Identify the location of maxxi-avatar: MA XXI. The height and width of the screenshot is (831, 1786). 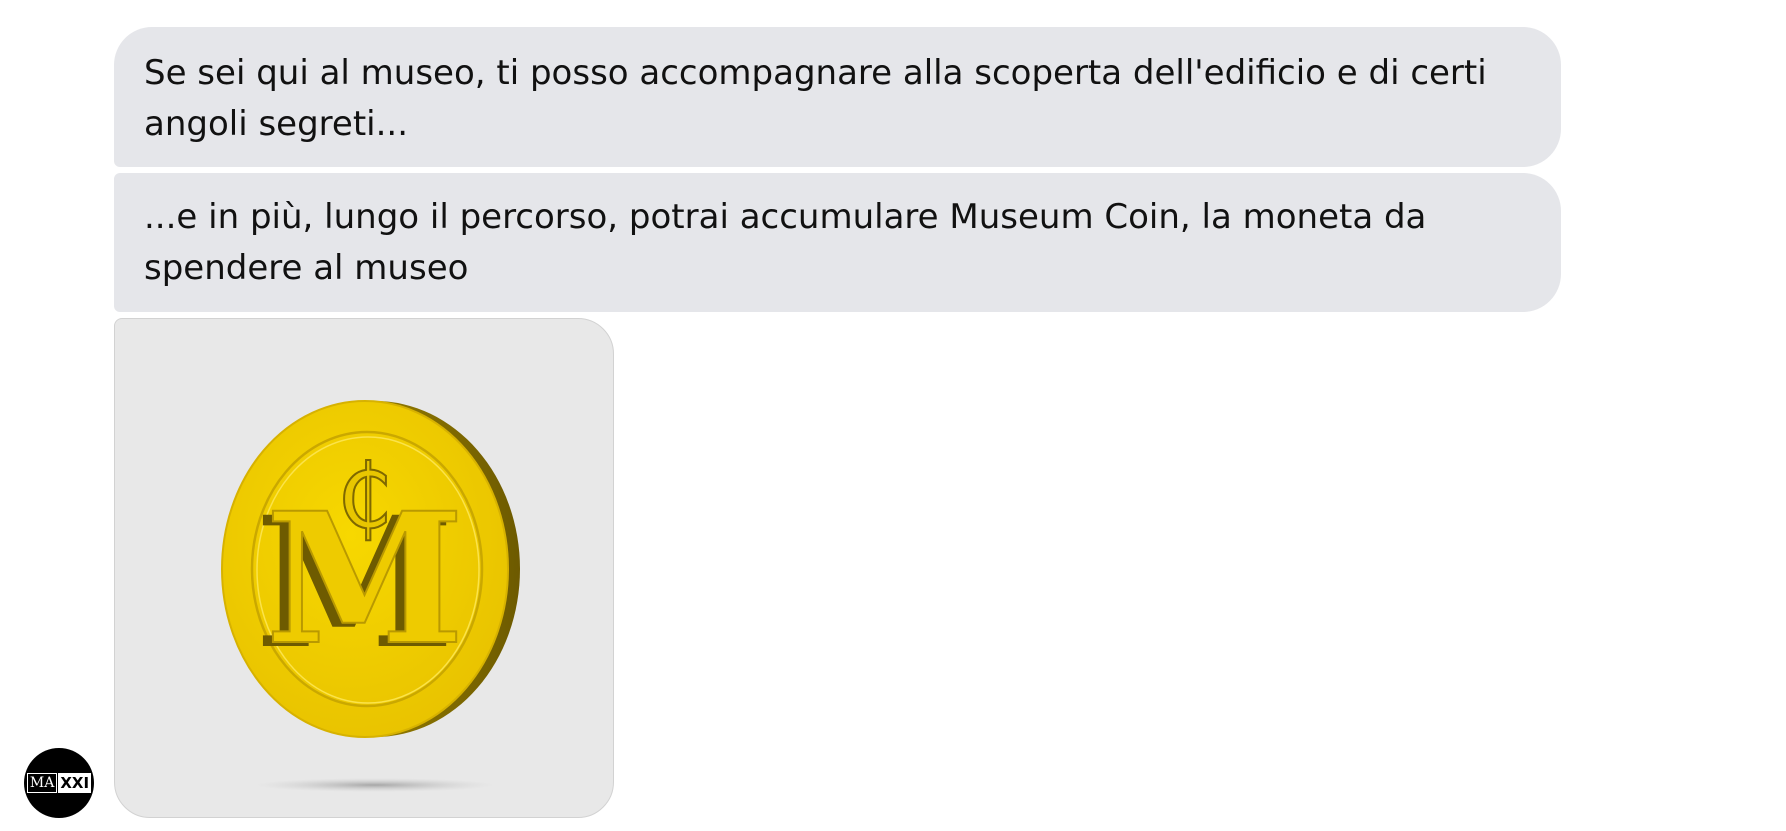
(59, 783).